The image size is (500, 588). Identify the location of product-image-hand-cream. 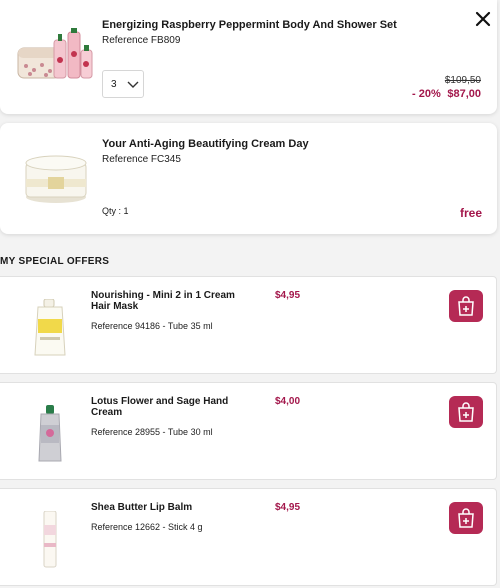
(50, 433).